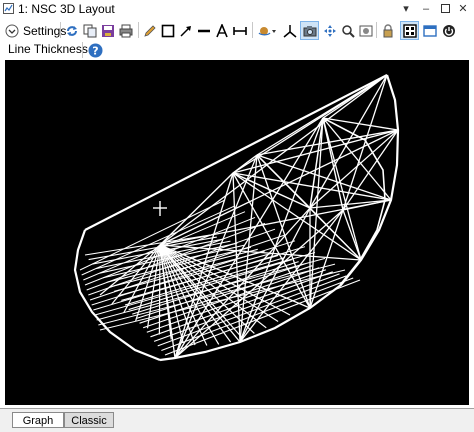  Describe the element at coordinates (204, 31) in the screenshot. I see `line-icon` at that location.